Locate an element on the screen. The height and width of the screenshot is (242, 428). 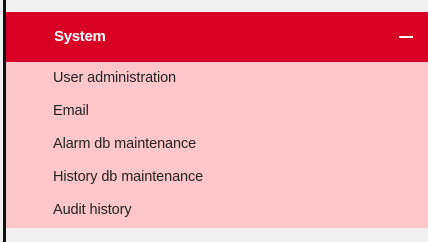
menu-item-email: Email is located at coordinates (217, 111).